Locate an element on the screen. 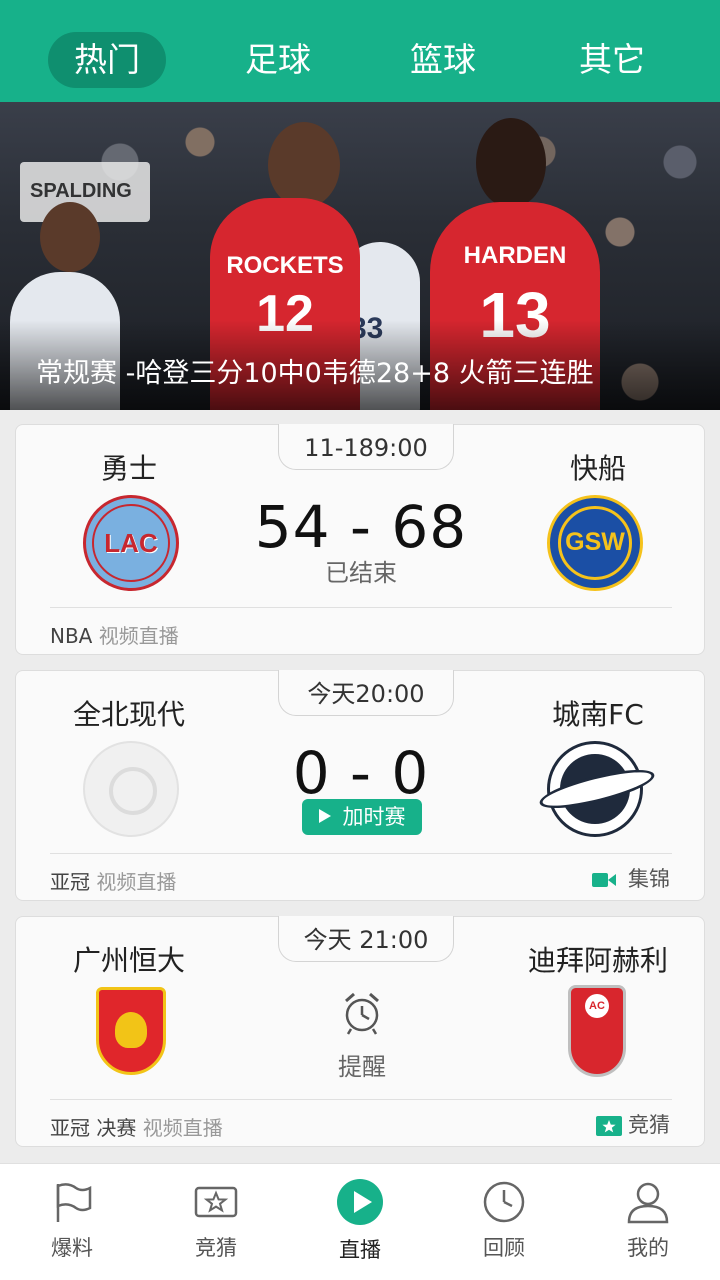 This screenshot has width=720, height=1280. away-team-logo is located at coordinates (597, 789).